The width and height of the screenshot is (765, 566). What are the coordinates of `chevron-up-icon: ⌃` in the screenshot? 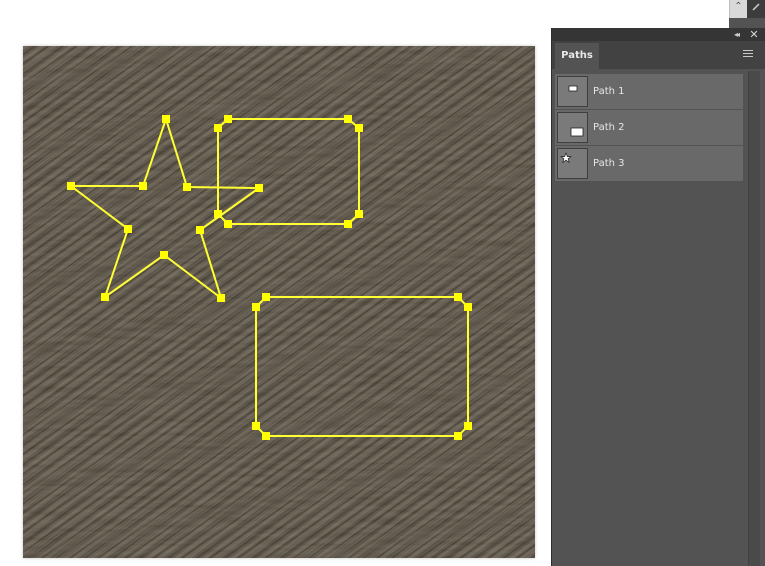 It's located at (738, 6).